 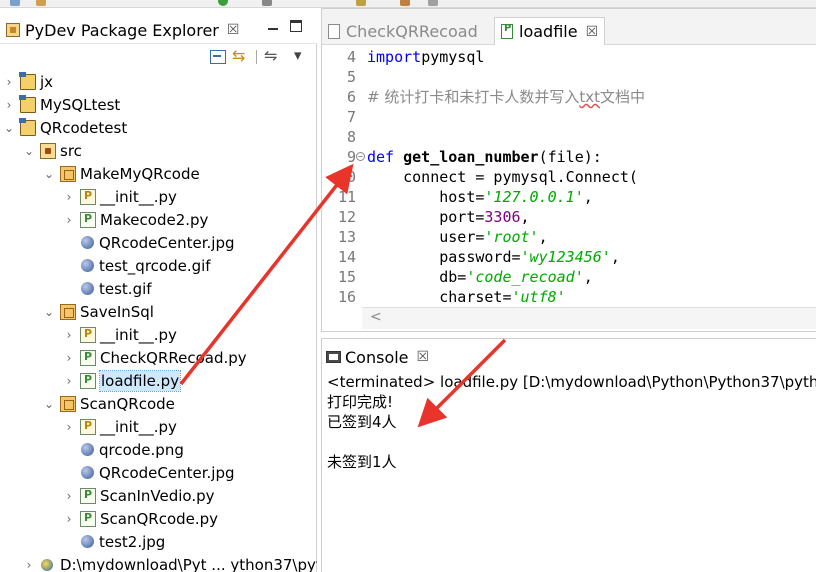 I want to click on tree-item-label: MySQLtest, so click(x=80, y=104).